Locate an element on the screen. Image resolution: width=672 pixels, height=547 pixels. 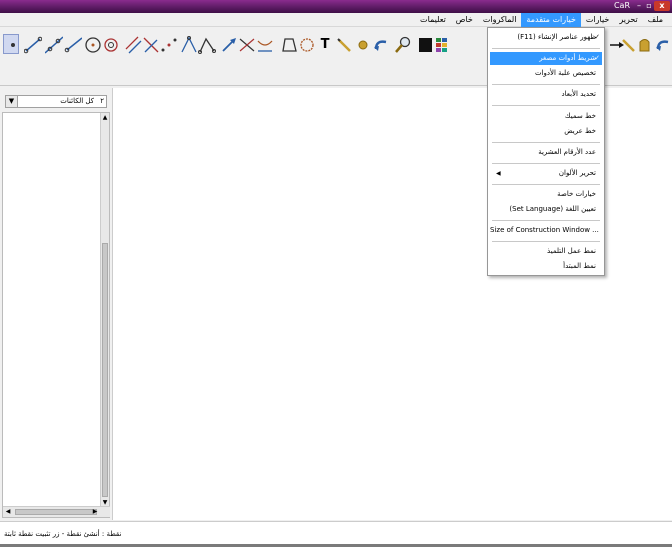
menu-item-label: (Set Language) تعيين اللغة is located at coordinates (552, 209).